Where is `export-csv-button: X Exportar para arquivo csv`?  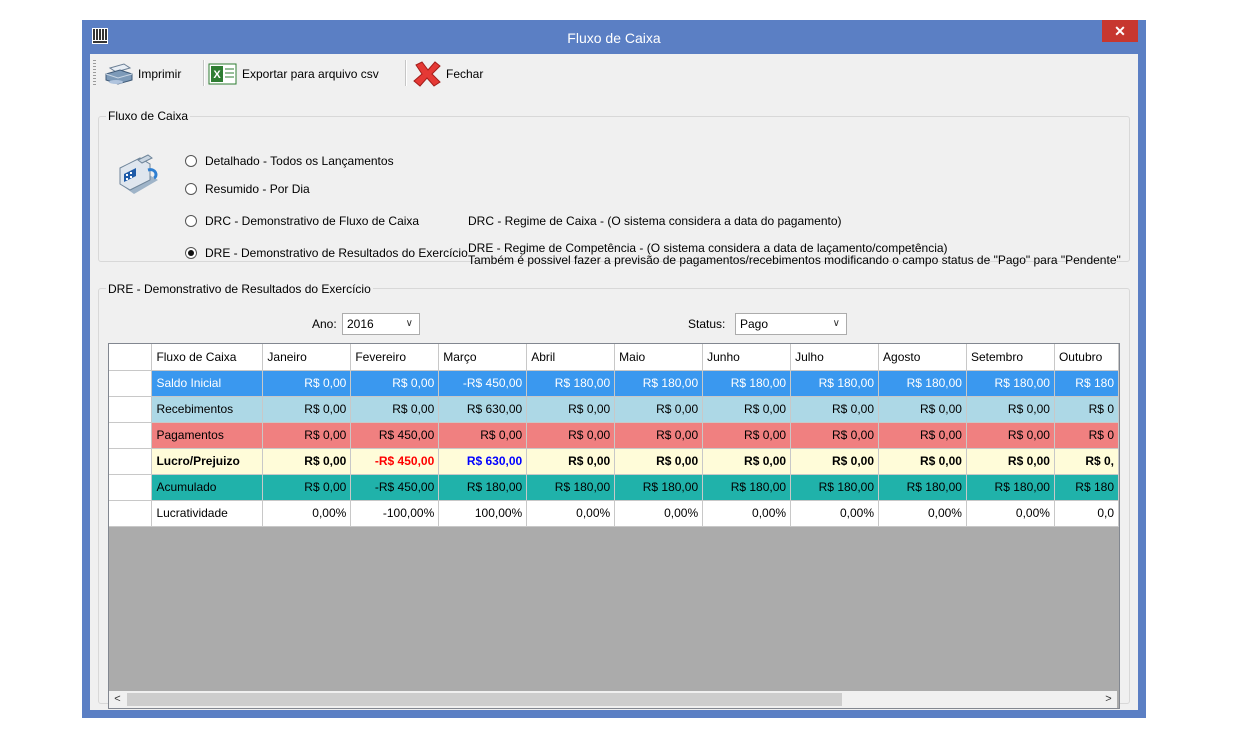 export-csv-button: X Exportar para arquivo csv is located at coordinates (293, 74).